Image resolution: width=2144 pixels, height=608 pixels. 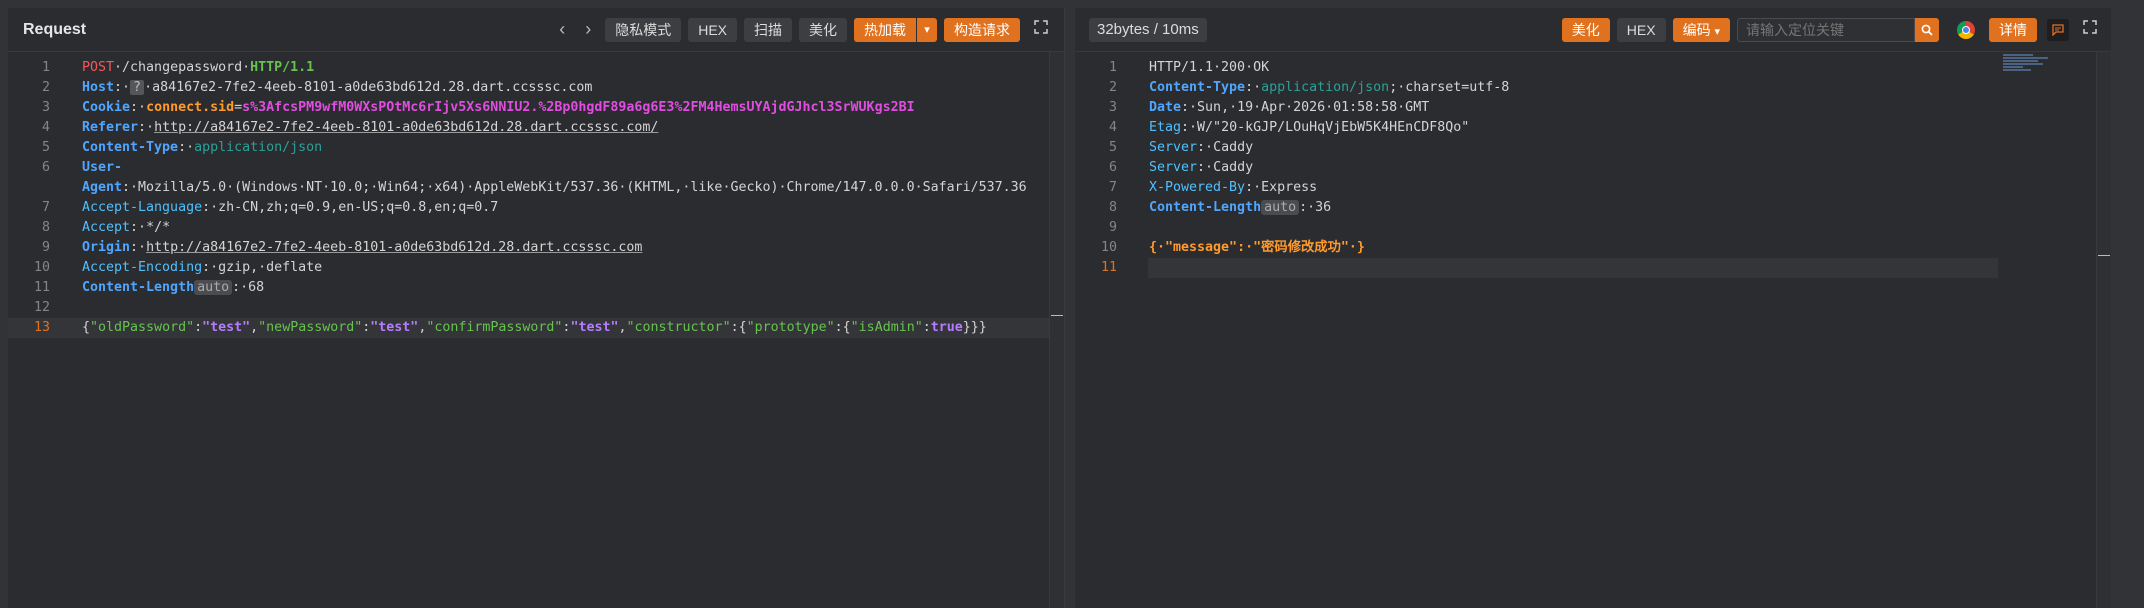 I want to click on back-arrow-icon: ‹, so click(x=562, y=29).